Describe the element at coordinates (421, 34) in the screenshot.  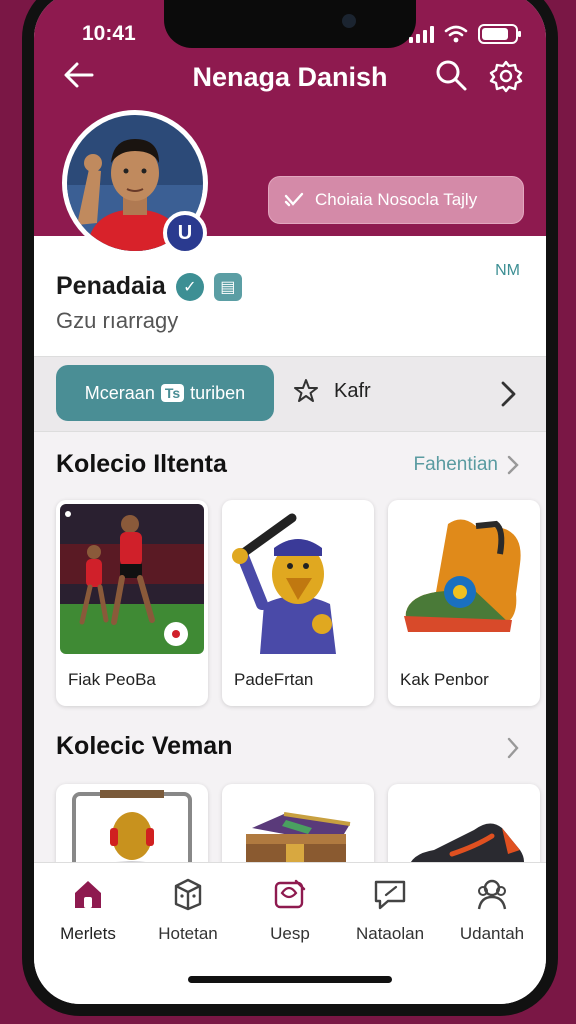
I see `signal-icon` at that location.